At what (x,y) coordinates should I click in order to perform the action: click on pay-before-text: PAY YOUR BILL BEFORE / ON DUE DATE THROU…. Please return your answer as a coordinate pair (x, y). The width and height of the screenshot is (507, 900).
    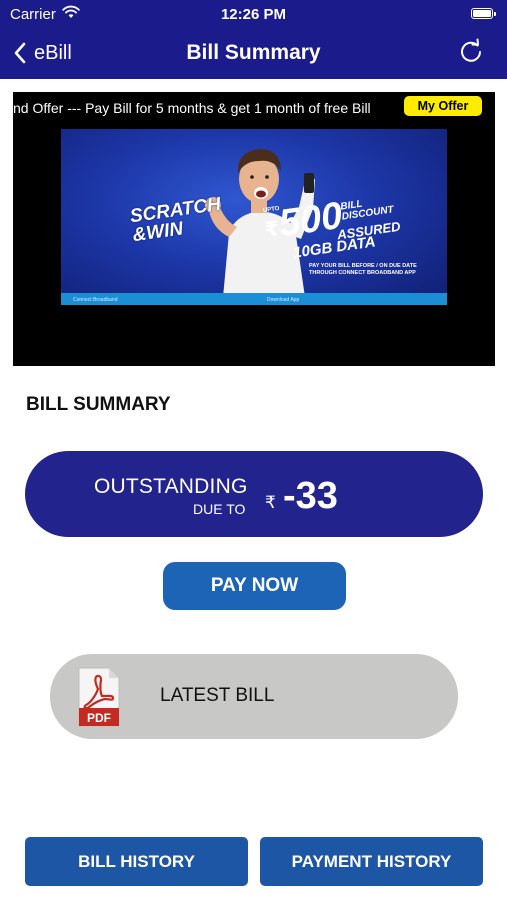
    Looking at the image, I should click on (363, 270).